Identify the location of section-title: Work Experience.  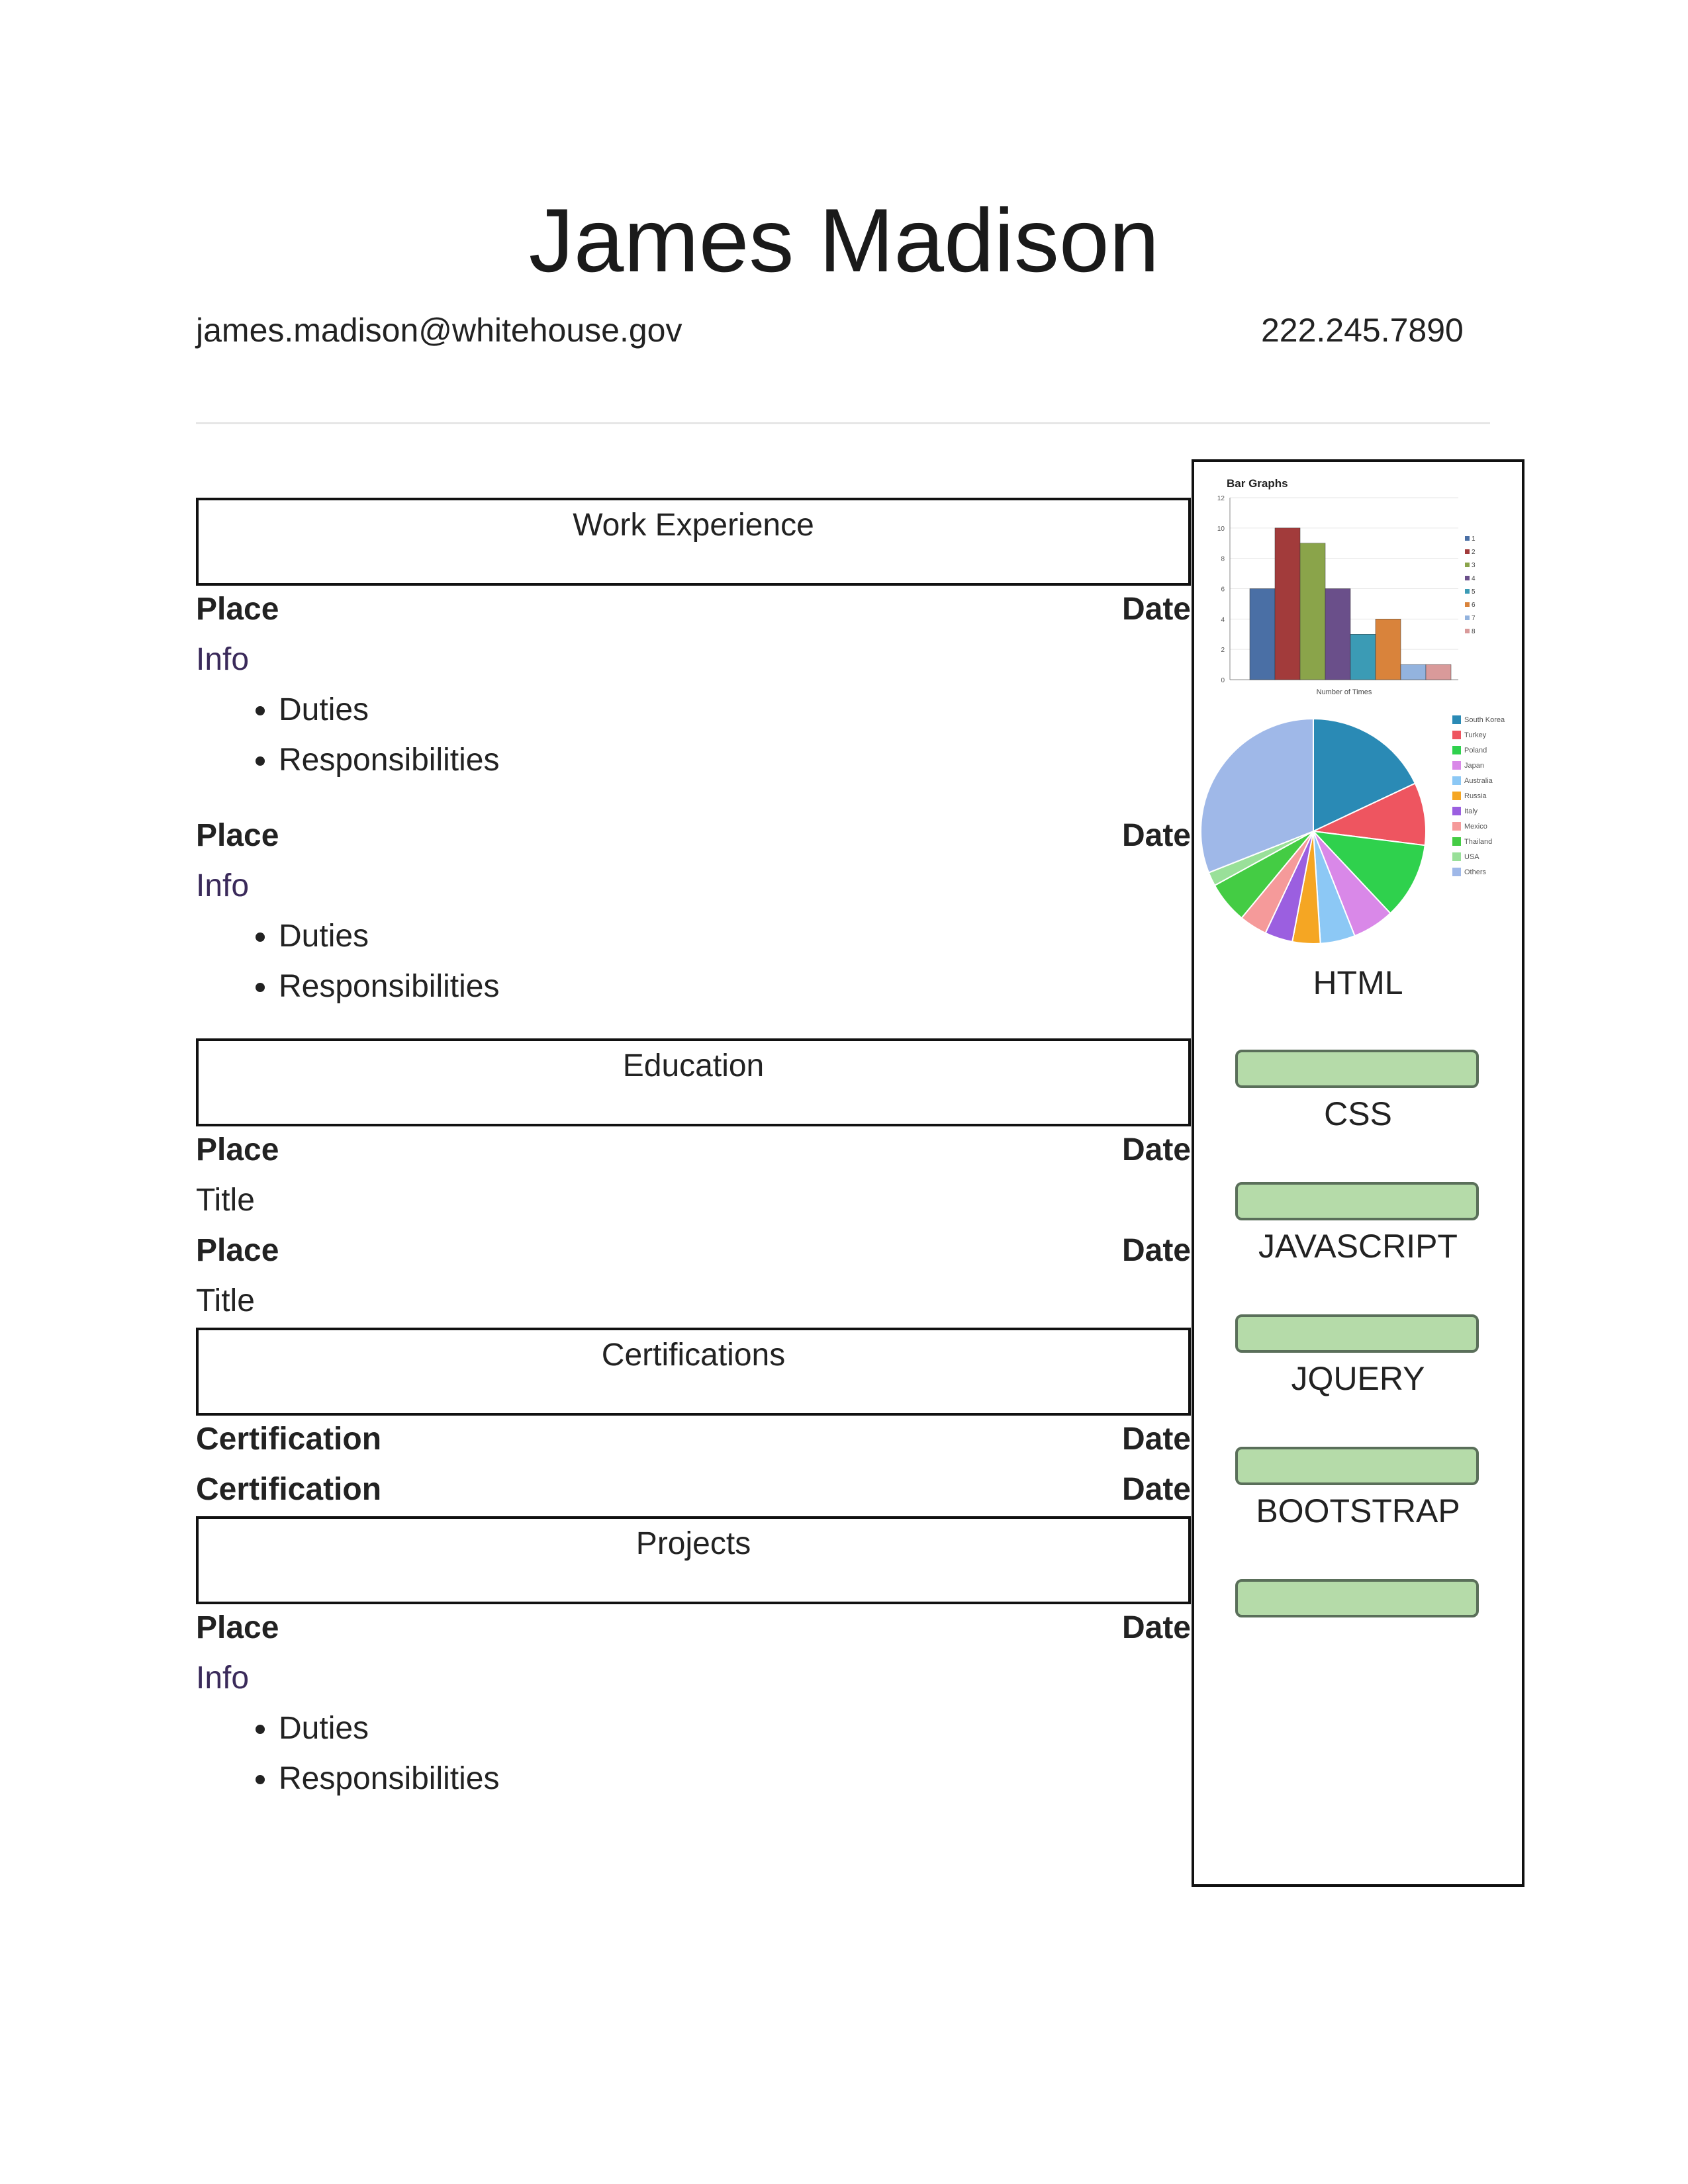
(693, 525).